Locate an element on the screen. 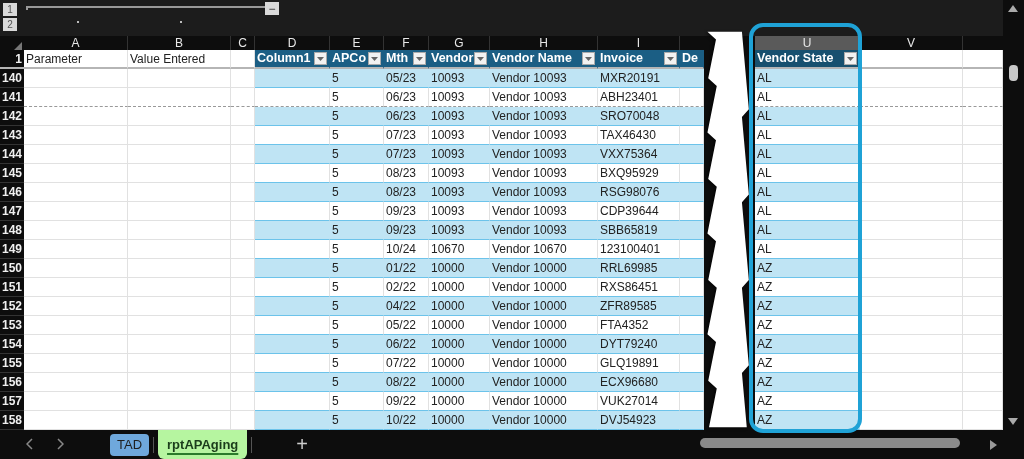  scroll-thumb is located at coordinates (1013, 73).